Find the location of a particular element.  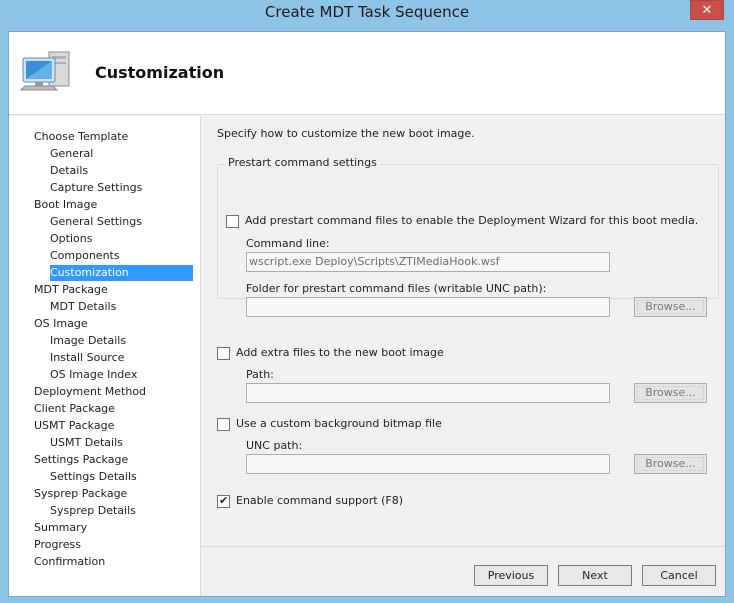

nav-item-mdt-package: MDT Package is located at coordinates (71, 290).